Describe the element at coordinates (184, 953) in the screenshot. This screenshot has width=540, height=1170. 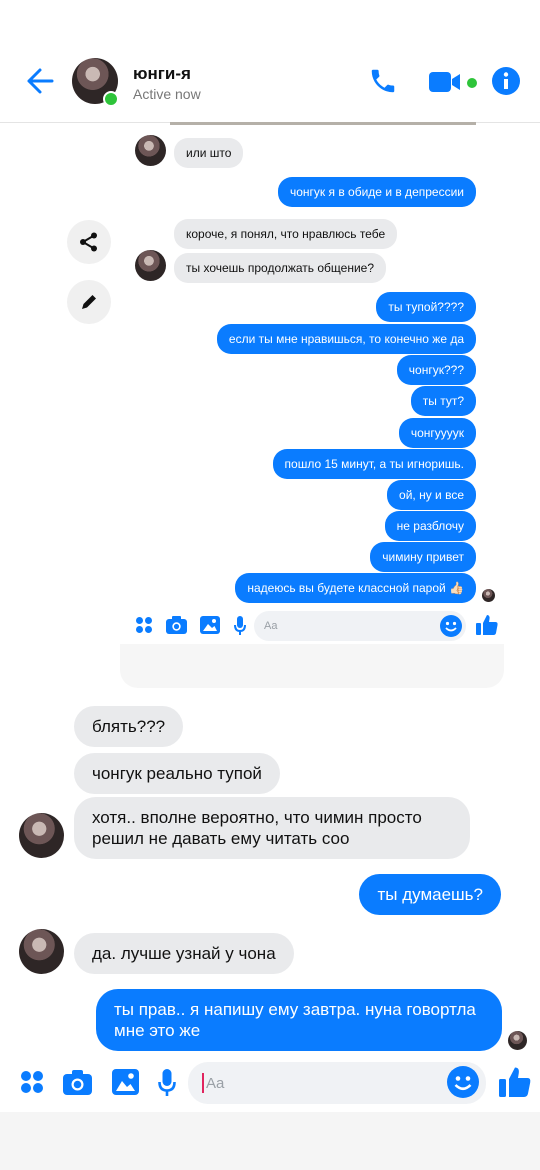
I see `message-bubble: да. лучше узнай у чона` at that location.